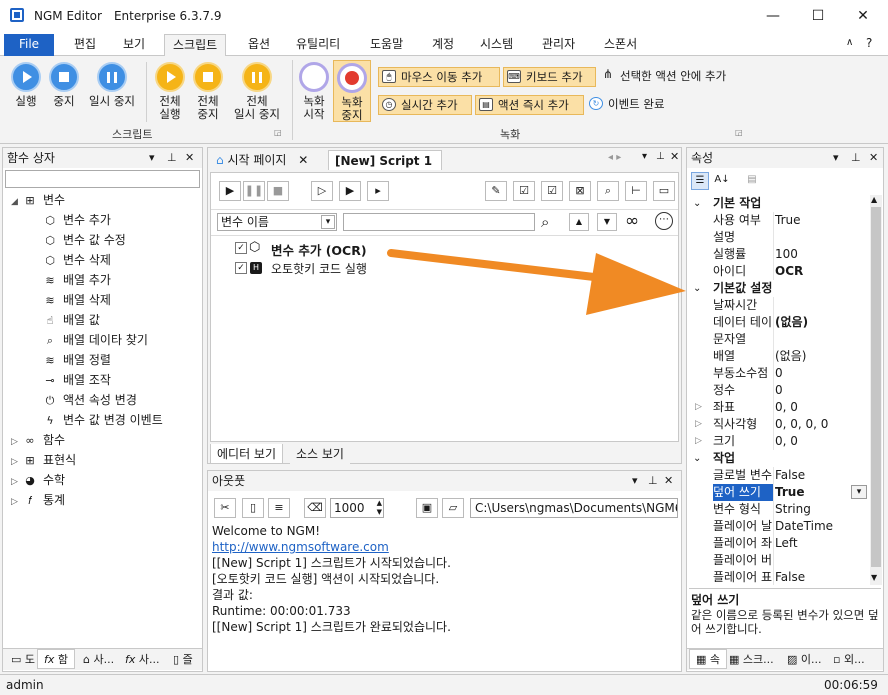 The width and height of the screenshot is (888, 695). What do you see at coordinates (378, 191) in the screenshot?
I see `run-selected-icon: ▸` at bounding box center [378, 191].